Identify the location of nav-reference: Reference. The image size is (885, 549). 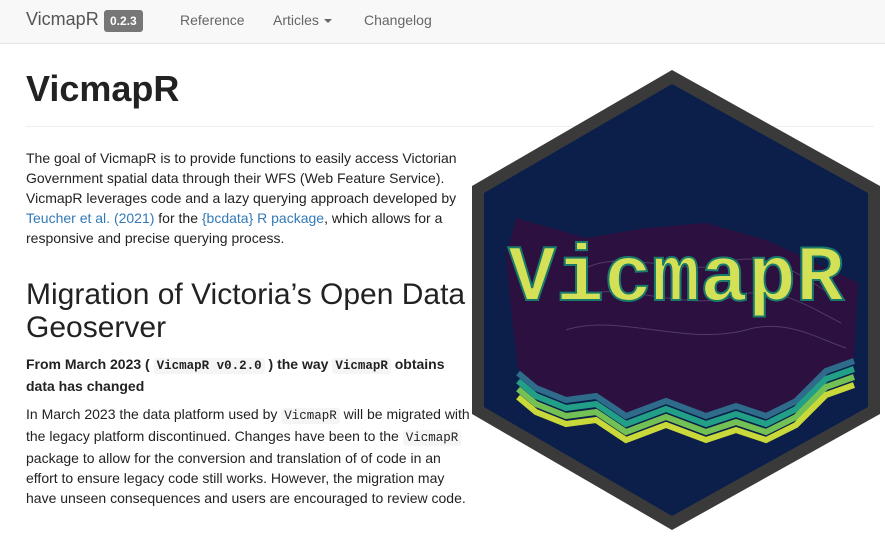
(212, 20).